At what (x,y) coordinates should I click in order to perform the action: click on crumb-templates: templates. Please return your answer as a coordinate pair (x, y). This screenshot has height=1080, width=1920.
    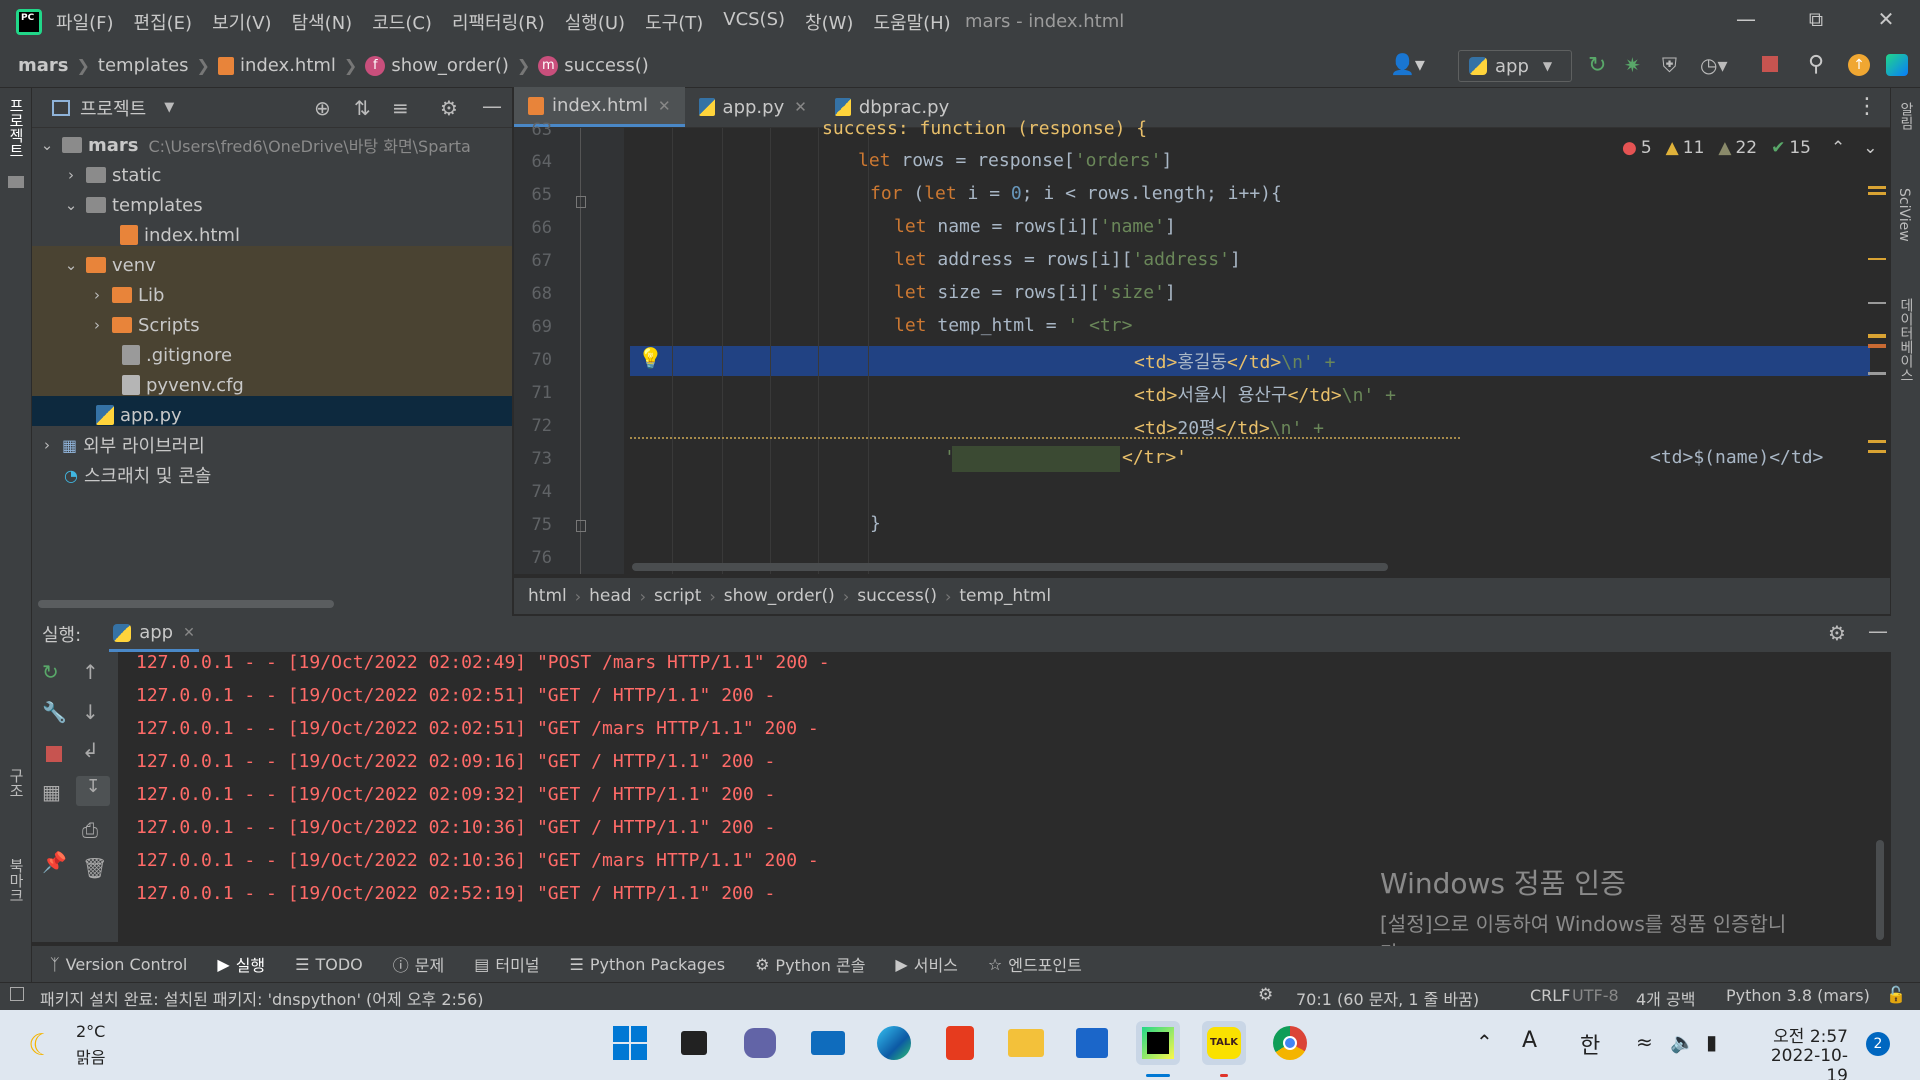
    Looking at the image, I should click on (143, 65).